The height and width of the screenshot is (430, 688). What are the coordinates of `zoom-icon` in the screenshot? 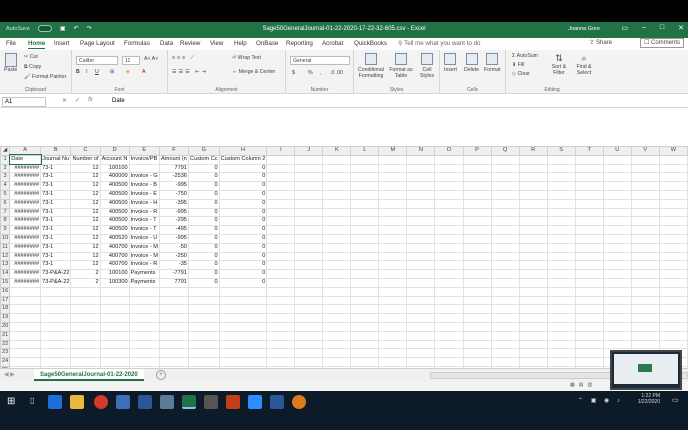 It's located at (255, 402).